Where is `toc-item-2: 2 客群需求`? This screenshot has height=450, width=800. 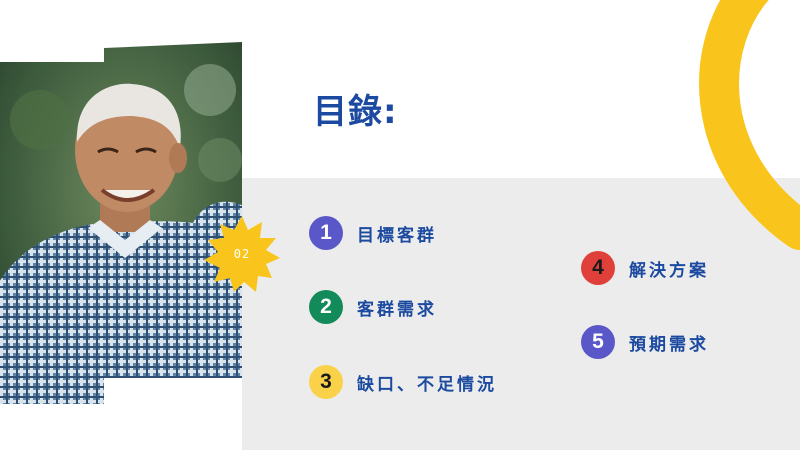 toc-item-2: 2 客群需求 is located at coordinates (373, 307).